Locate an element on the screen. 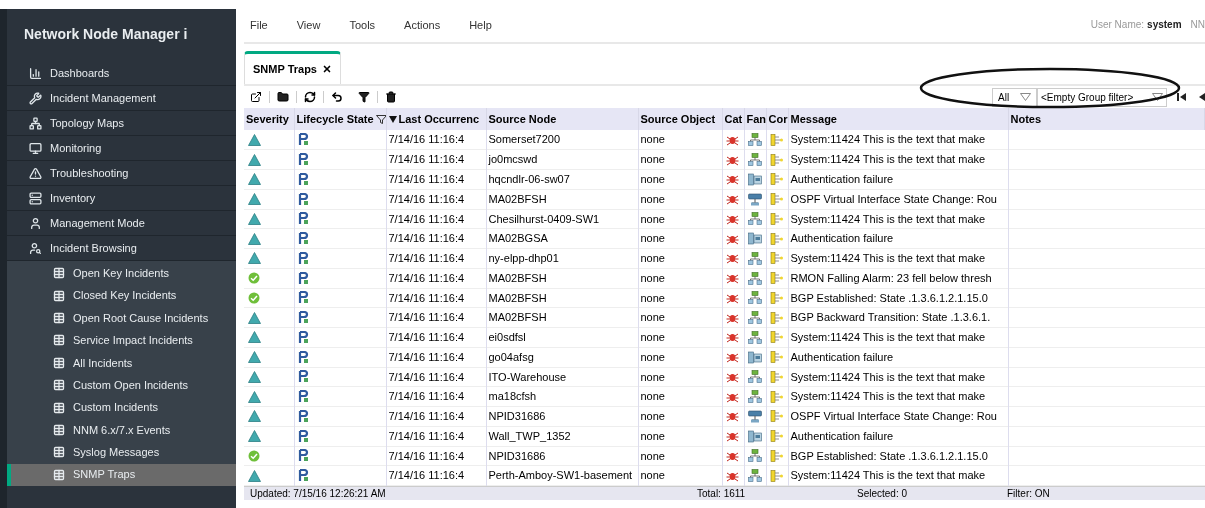 This screenshot has width=1205, height=508. menu-item: View is located at coordinates (308, 25).